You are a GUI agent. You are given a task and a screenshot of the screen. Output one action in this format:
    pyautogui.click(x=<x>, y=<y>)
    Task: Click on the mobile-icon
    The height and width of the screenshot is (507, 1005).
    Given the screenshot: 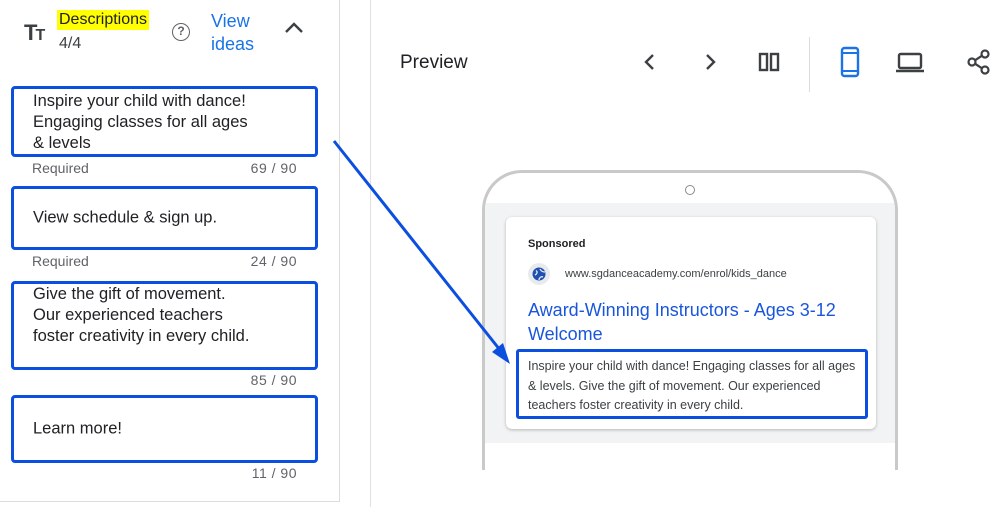 What is the action you would take?
    pyautogui.click(x=850, y=62)
    